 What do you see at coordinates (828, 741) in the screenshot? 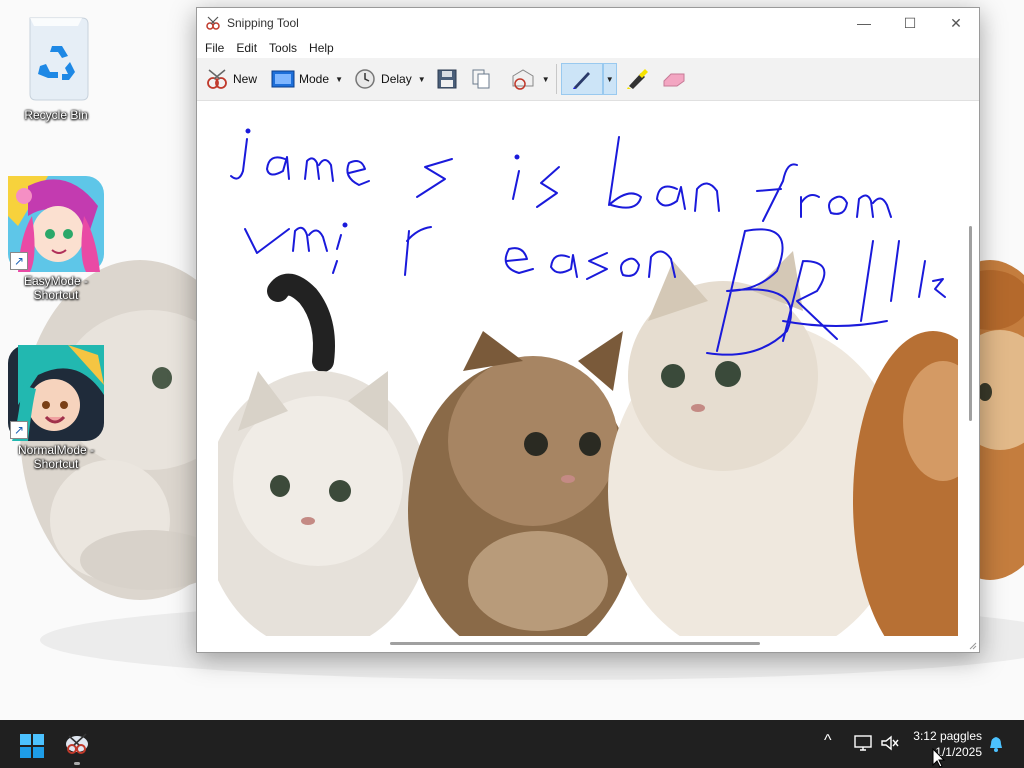
I see `show-hidden-icons-chevron: ^` at bounding box center [828, 741].